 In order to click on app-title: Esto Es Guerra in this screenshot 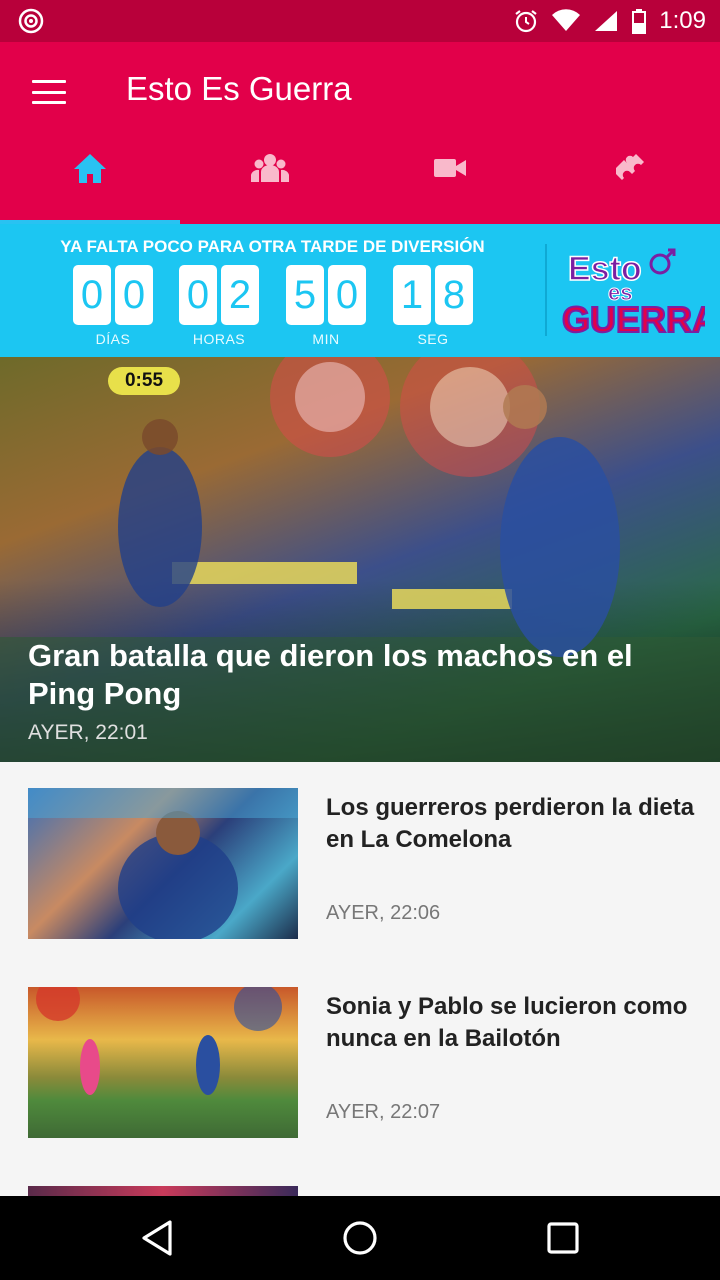, I will do `click(239, 88)`.